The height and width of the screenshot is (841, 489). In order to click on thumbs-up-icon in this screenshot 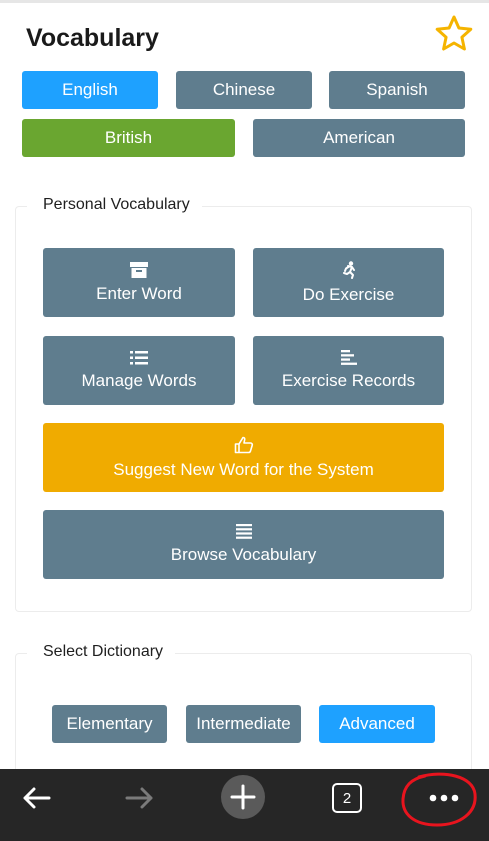, I will do `click(243, 444)`.